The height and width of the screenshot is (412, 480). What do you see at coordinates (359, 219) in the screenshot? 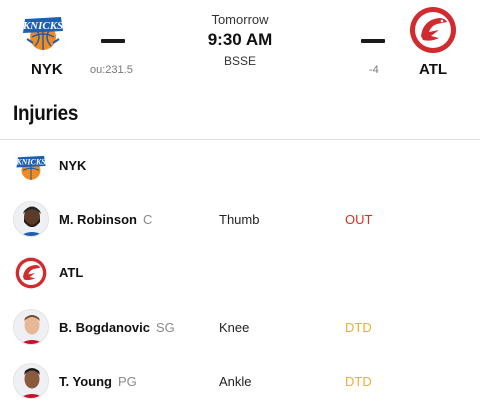
I see `status-label: OUT` at bounding box center [359, 219].